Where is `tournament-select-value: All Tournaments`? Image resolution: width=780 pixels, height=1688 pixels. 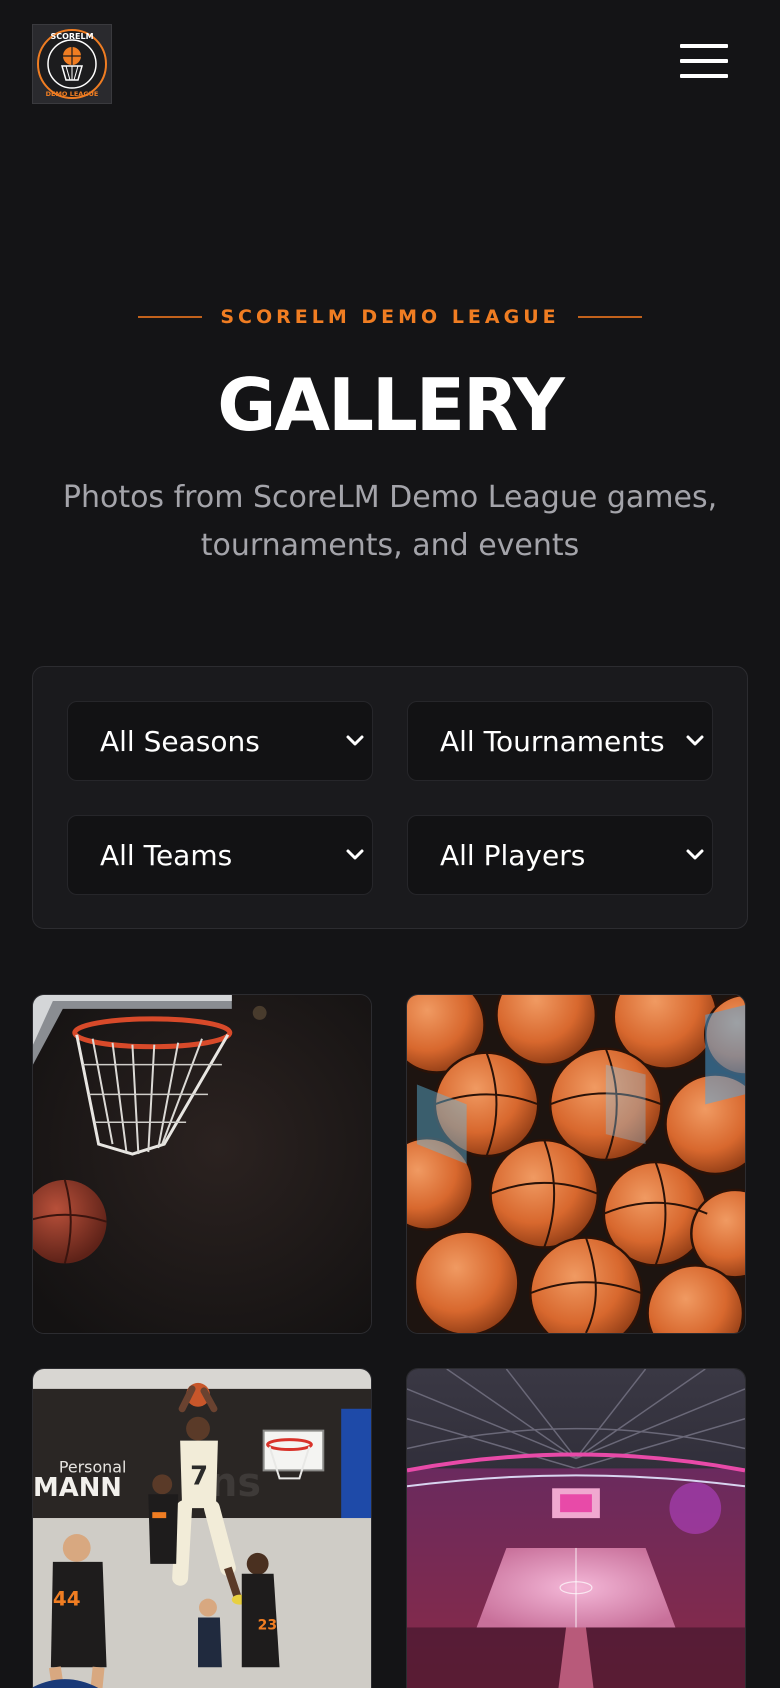 tournament-select-value: All Tournaments is located at coordinates (552, 741).